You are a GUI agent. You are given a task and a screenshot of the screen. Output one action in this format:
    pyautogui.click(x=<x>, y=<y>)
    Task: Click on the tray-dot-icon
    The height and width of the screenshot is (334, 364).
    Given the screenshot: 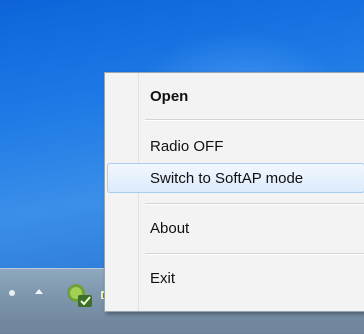 What is the action you would take?
    pyautogui.click(x=12, y=293)
    